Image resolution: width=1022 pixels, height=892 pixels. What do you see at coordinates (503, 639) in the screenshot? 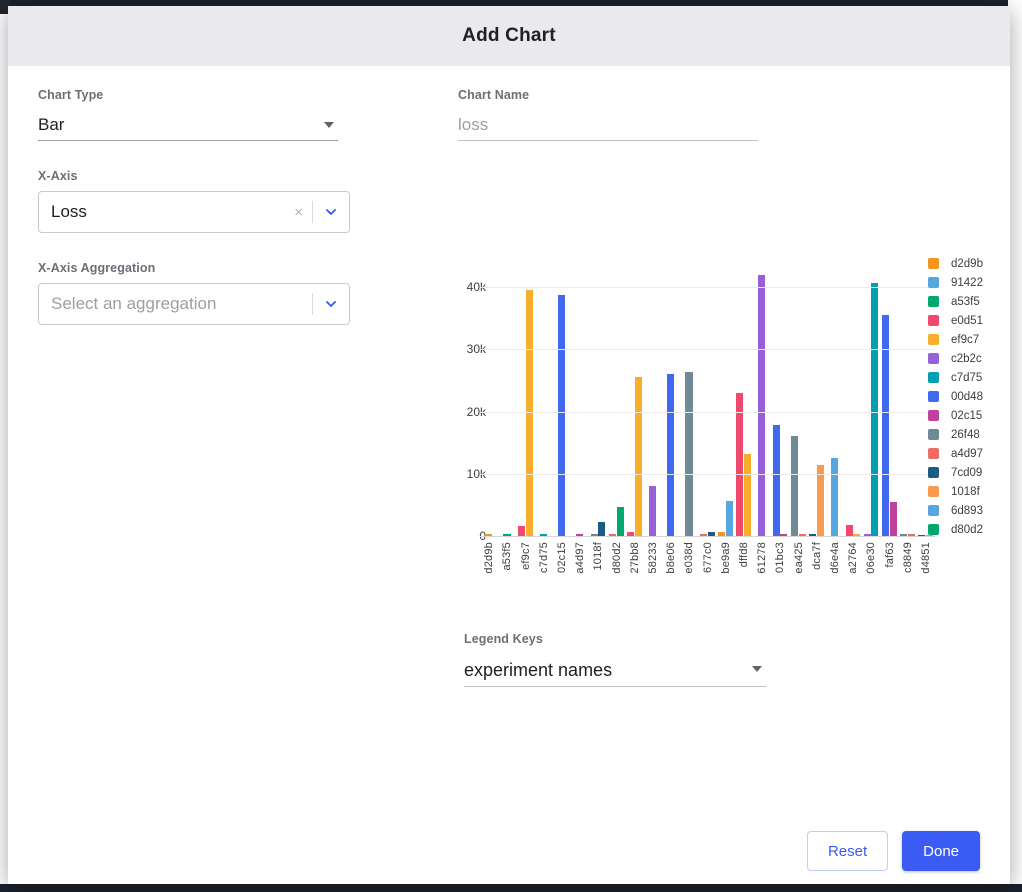
I see `legend-keys-label: Legend Keys` at bounding box center [503, 639].